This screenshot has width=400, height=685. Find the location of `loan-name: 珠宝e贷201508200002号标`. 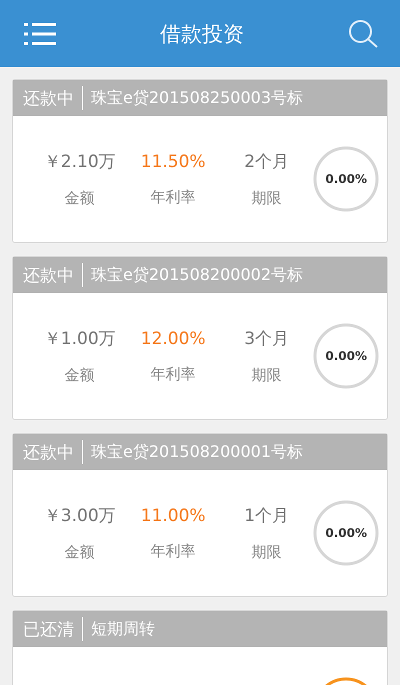

loan-name: 珠宝e贷201508200002号标 is located at coordinates (197, 275).